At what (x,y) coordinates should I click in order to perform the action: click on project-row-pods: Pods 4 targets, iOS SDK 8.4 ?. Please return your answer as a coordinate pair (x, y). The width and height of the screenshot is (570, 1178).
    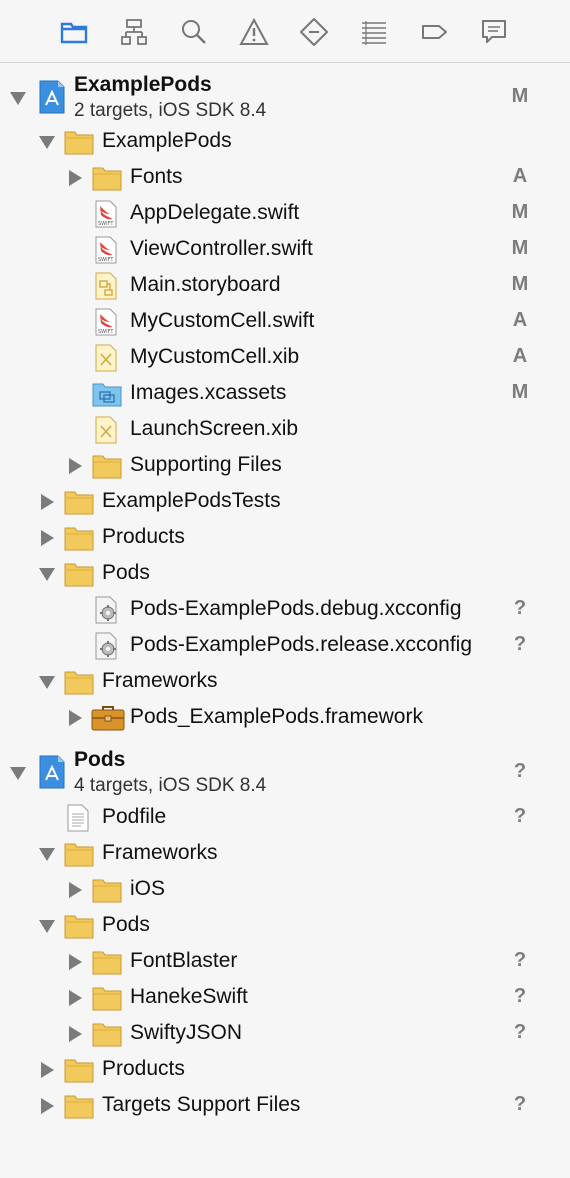
    Looking at the image, I should click on (285, 771).